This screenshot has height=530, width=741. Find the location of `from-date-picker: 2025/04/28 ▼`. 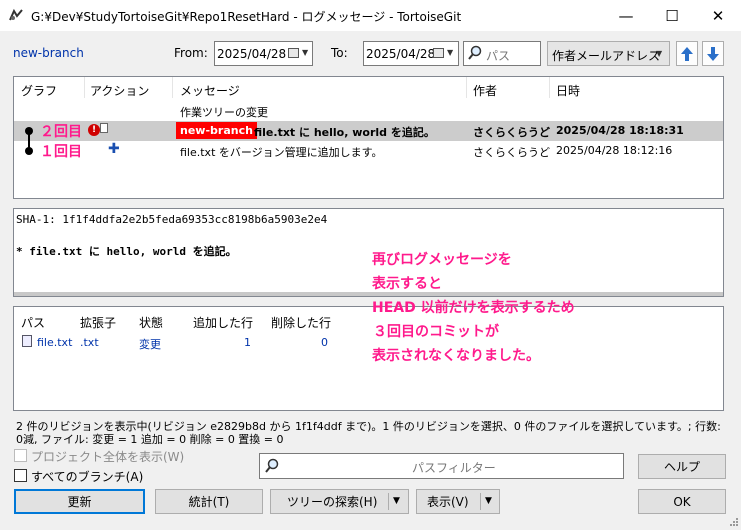

from-date-picker: 2025/04/28 ▼ is located at coordinates (263, 53).